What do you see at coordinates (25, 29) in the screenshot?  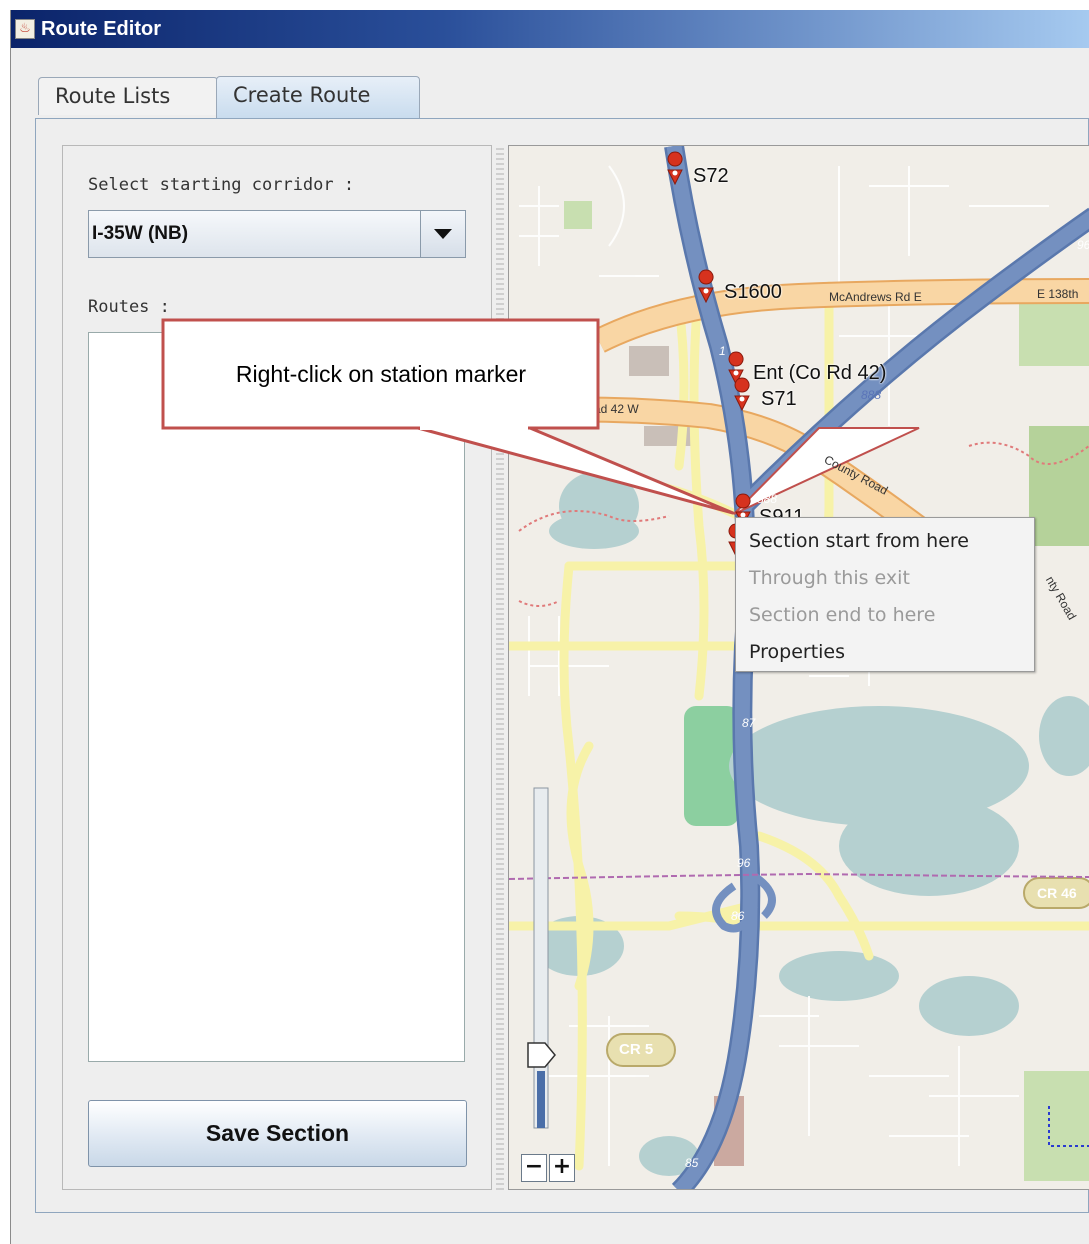 I see `java-app-icon: ♨` at bounding box center [25, 29].